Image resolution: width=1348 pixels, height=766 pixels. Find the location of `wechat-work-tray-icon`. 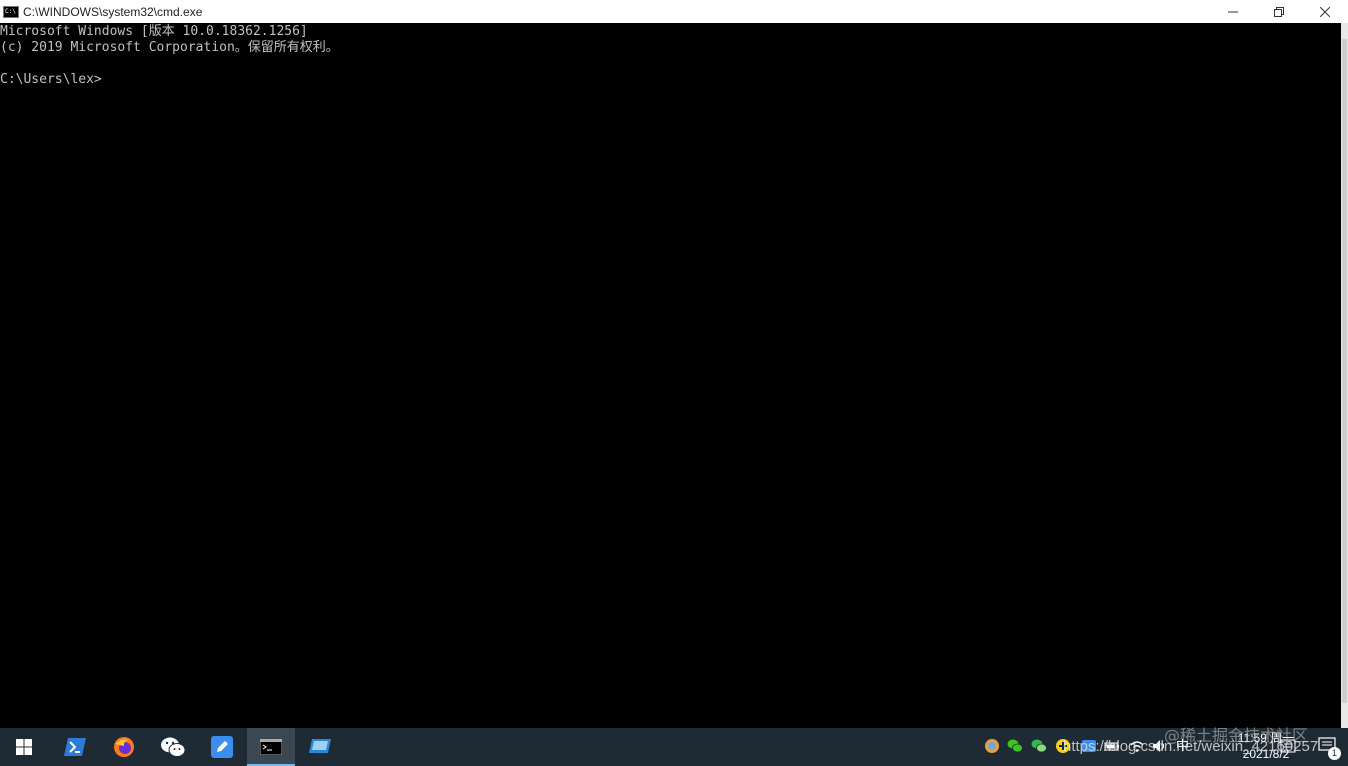

wechat-work-tray-icon is located at coordinates (1039, 746).